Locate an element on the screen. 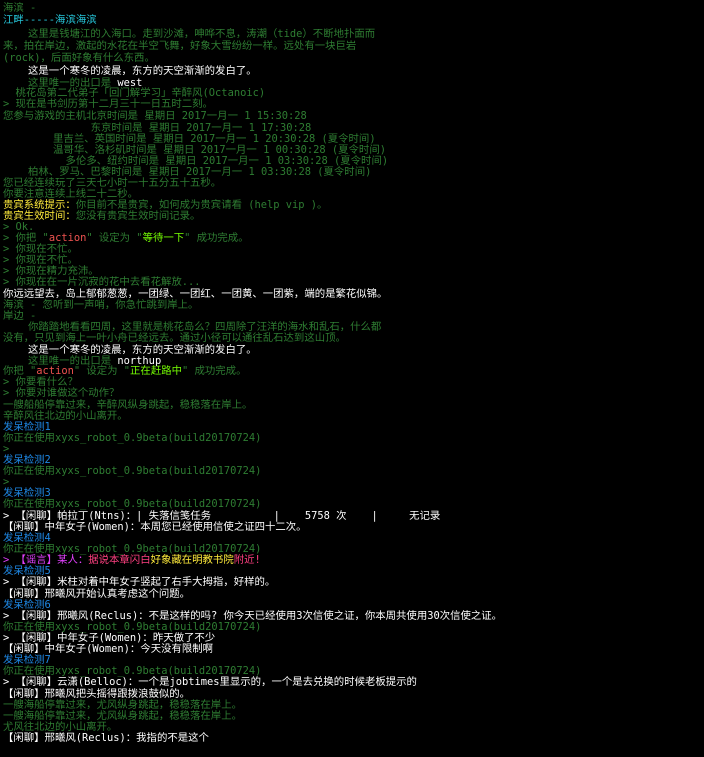  terminal-text-segment: 附近! is located at coordinates (247, 560).